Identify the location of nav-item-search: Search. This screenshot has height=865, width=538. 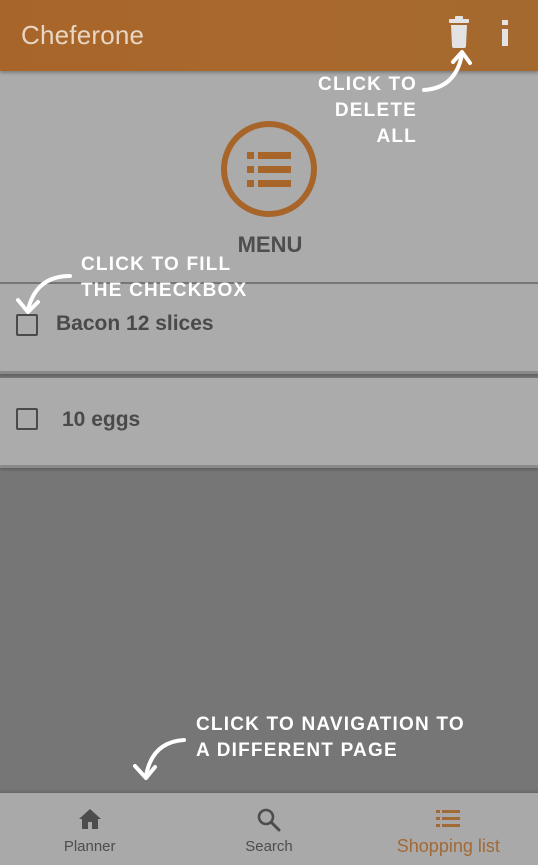
(268, 829).